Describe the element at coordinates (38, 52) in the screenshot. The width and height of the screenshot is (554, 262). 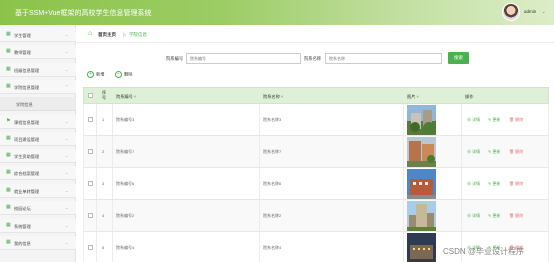
I see `sidebar-item-teachers: ▦ 教师管理 ⌄` at that location.